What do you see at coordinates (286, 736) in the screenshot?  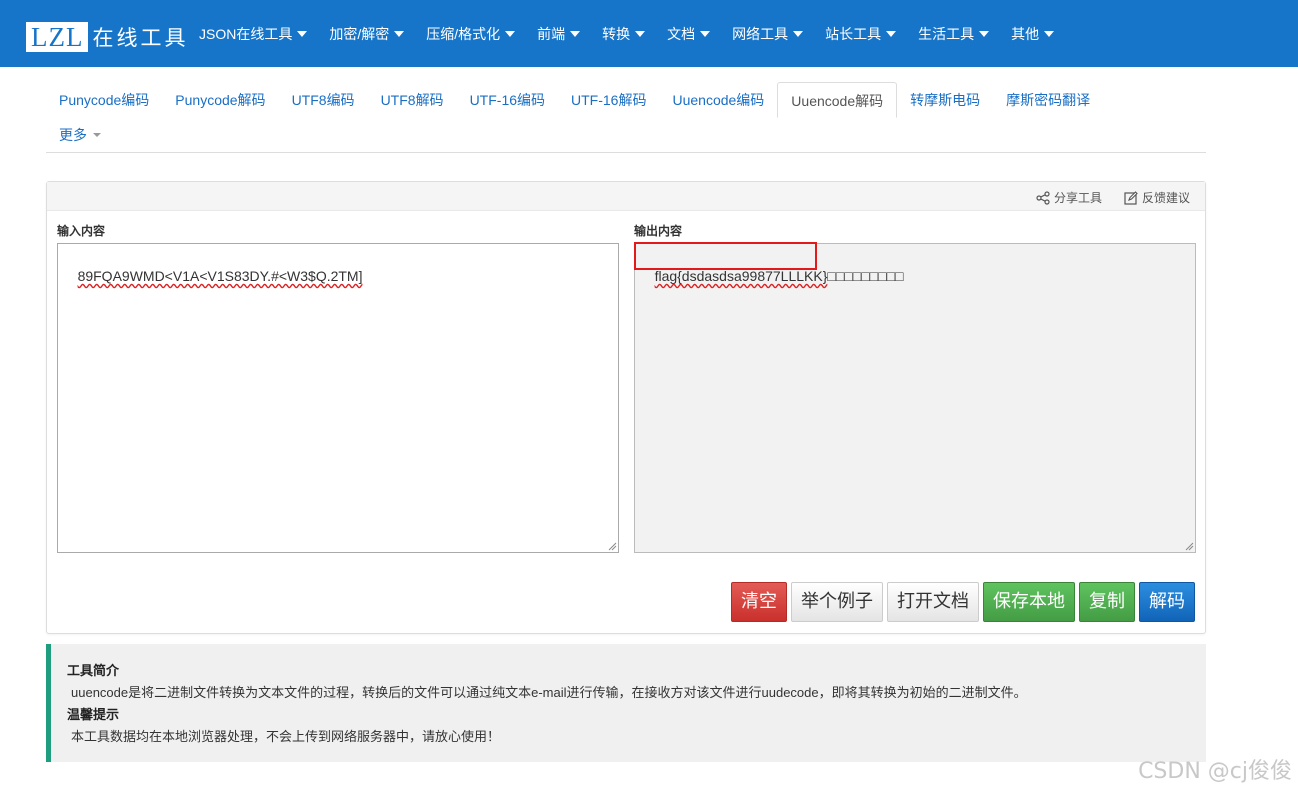 I see `tip-text: 本工具数据均在本地浏览器处理，不会上传到网络服务器中，请放心使用！` at bounding box center [286, 736].